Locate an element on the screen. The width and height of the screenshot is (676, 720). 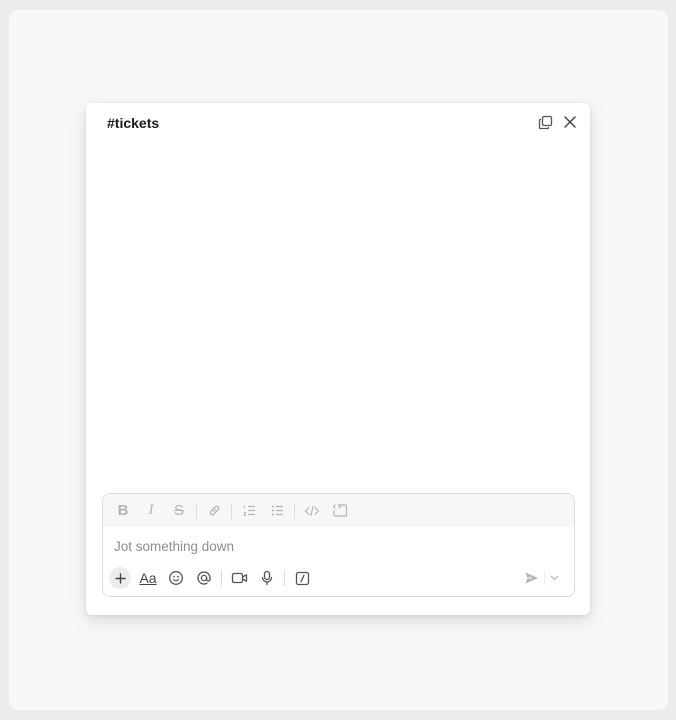
formatting-toggle-label: Aa is located at coordinates (148, 578).